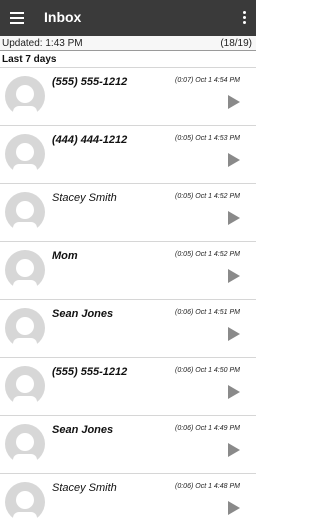  Describe the element at coordinates (244, 18) in the screenshot. I see `more-vert-icon` at that location.